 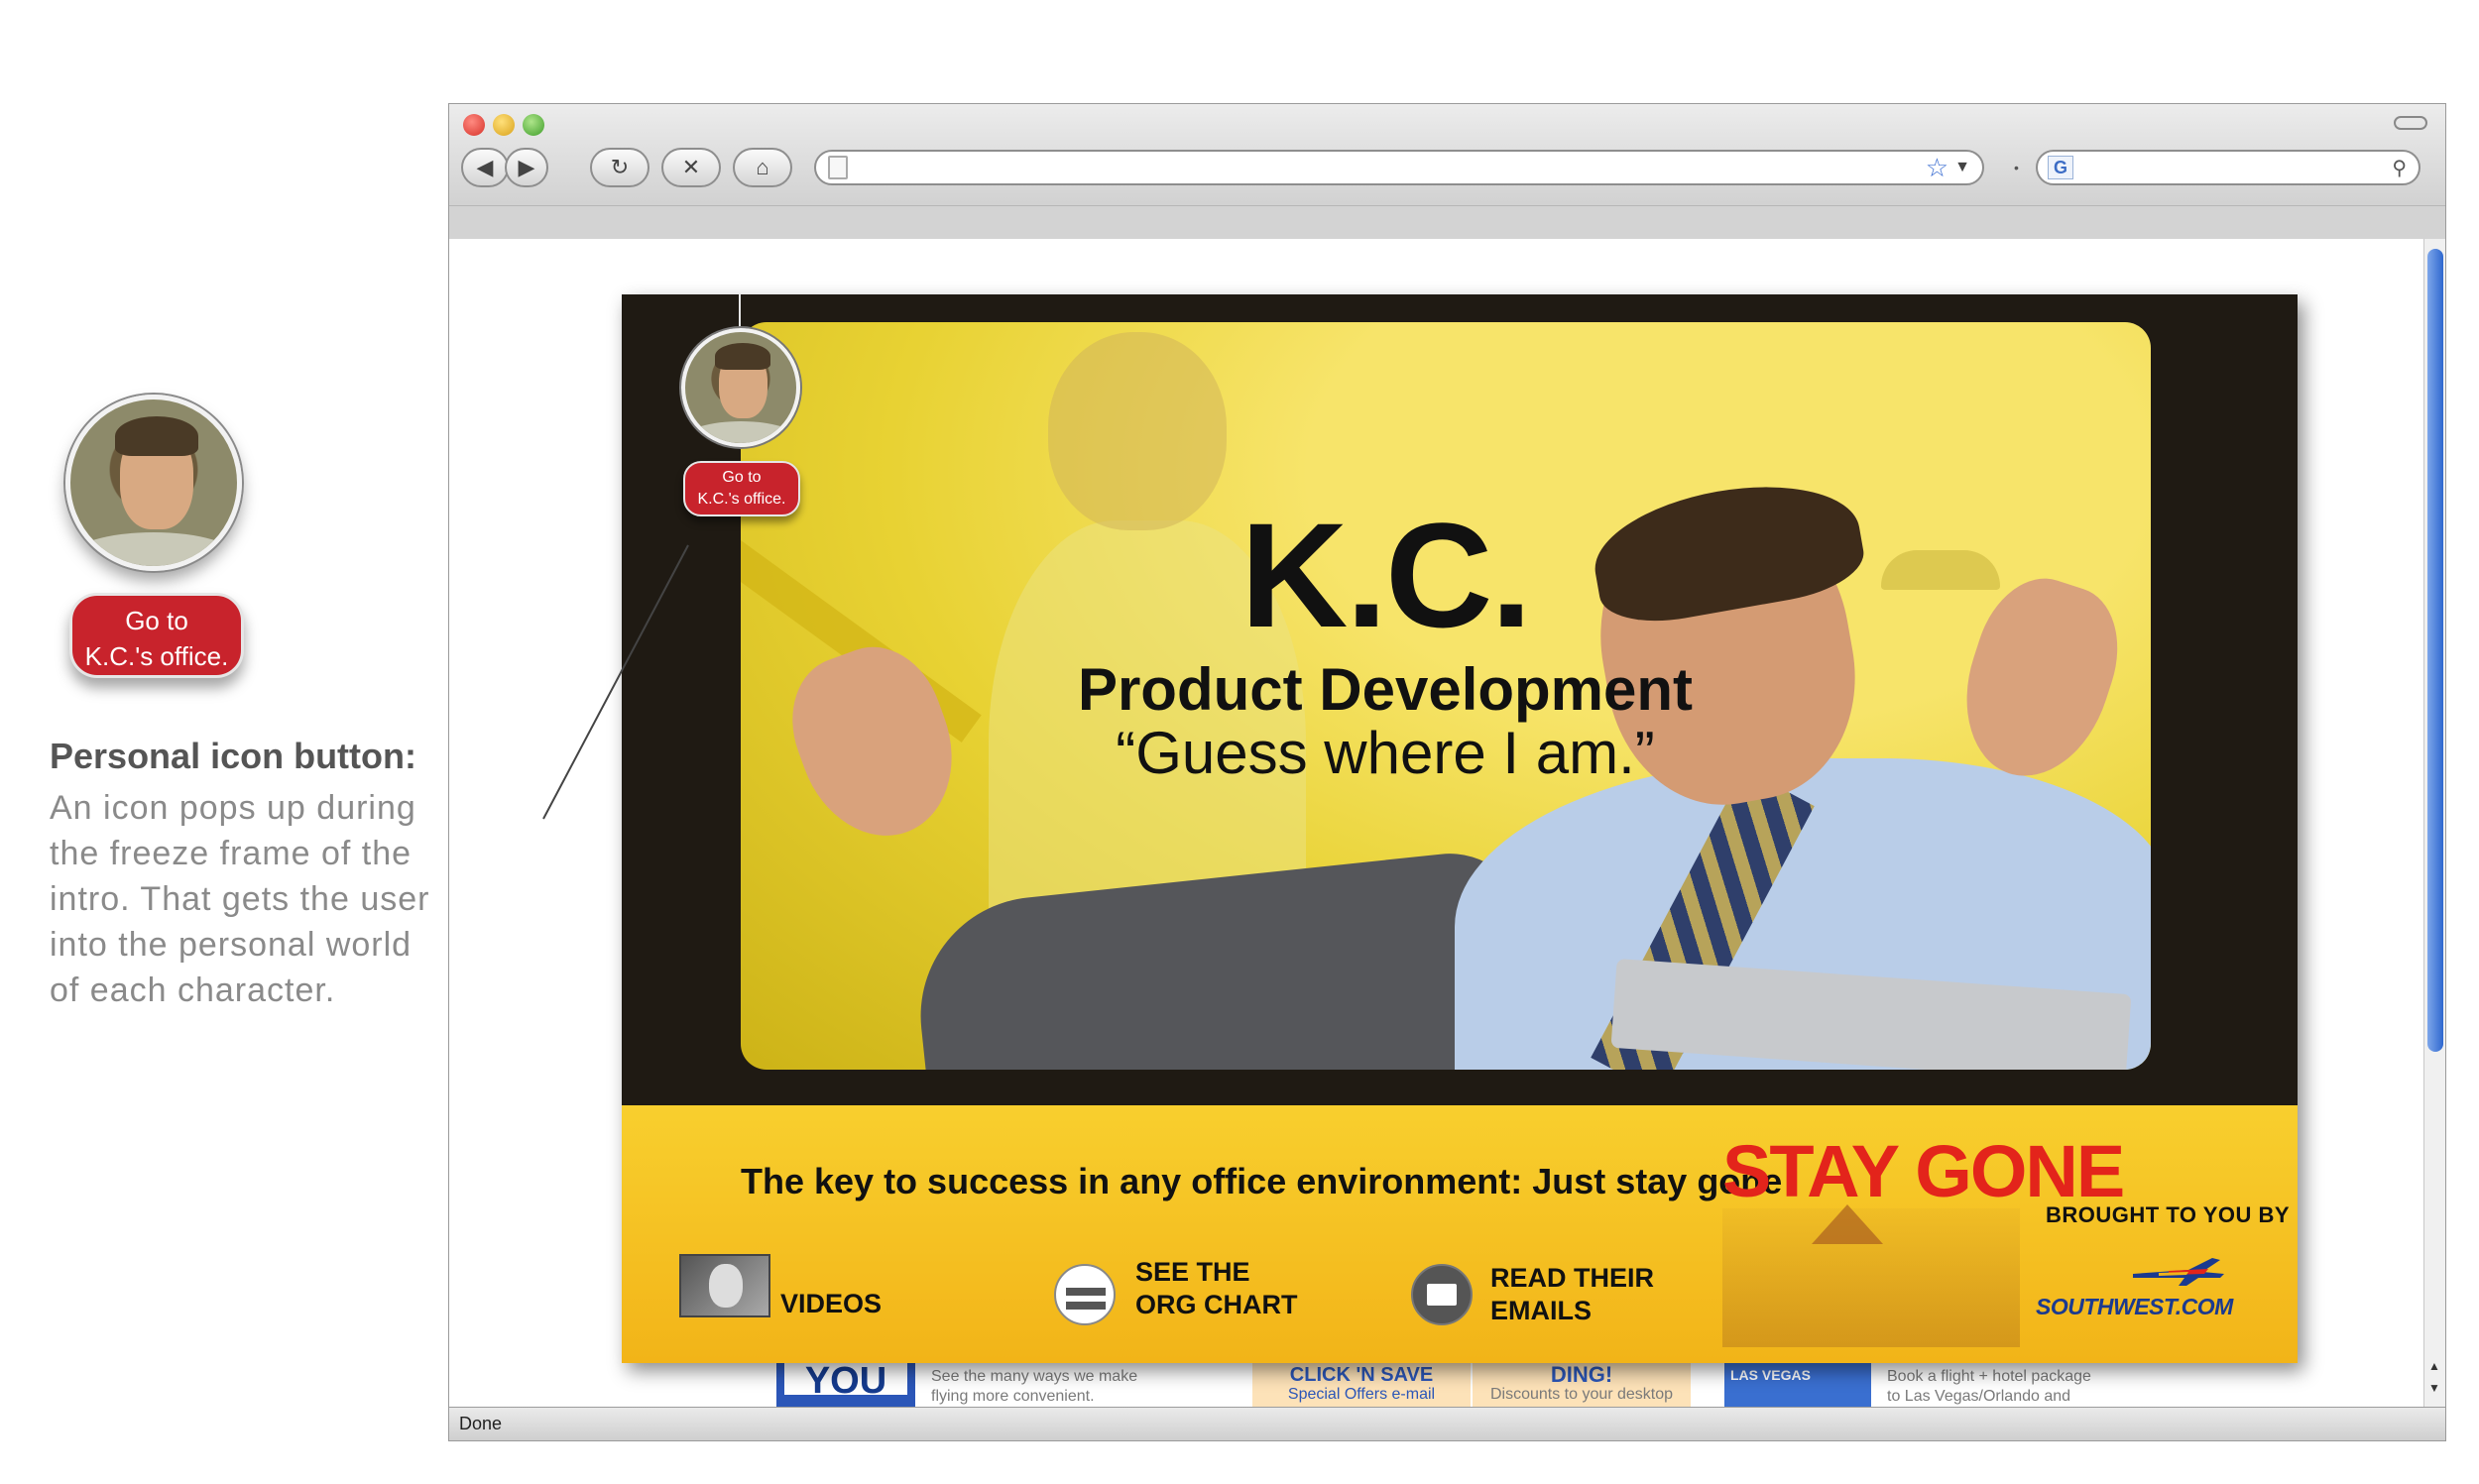 I want to click on character-department: Product Development, so click(x=1385, y=689).